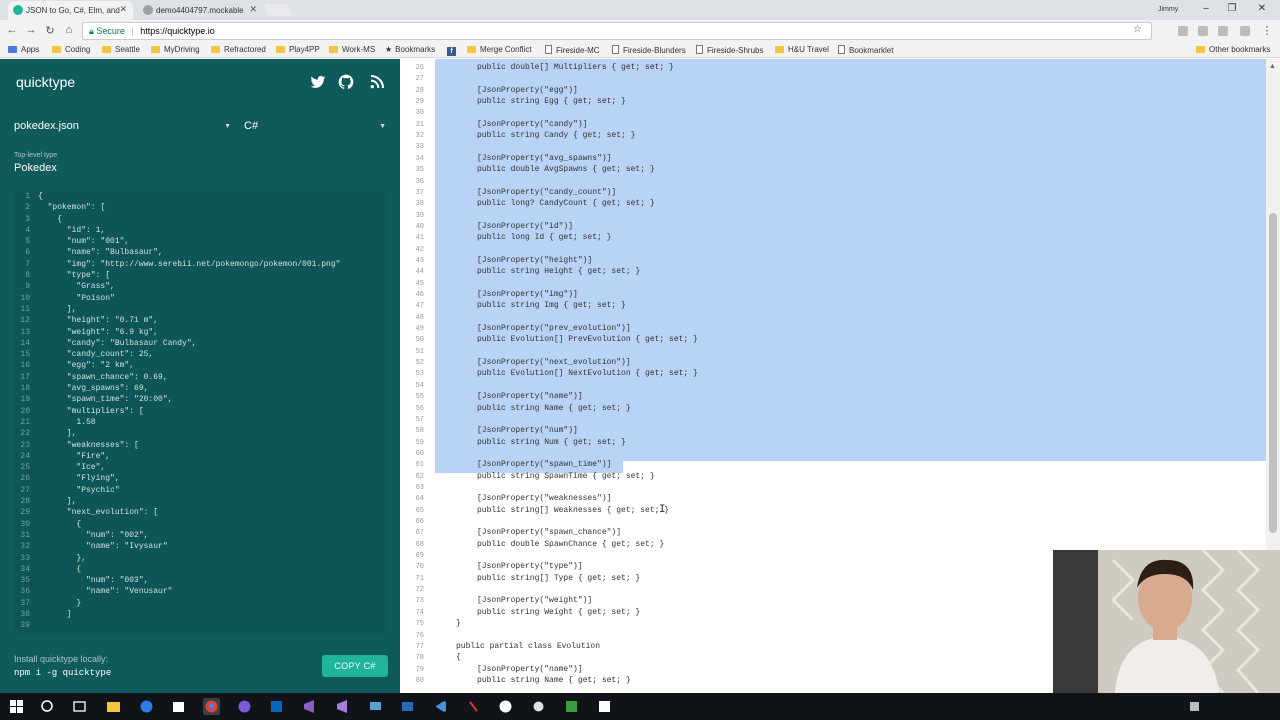  What do you see at coordinates (315, 129) in the screenshot?
I see `language-select: C# ▼` at bounding box center [315, 129].